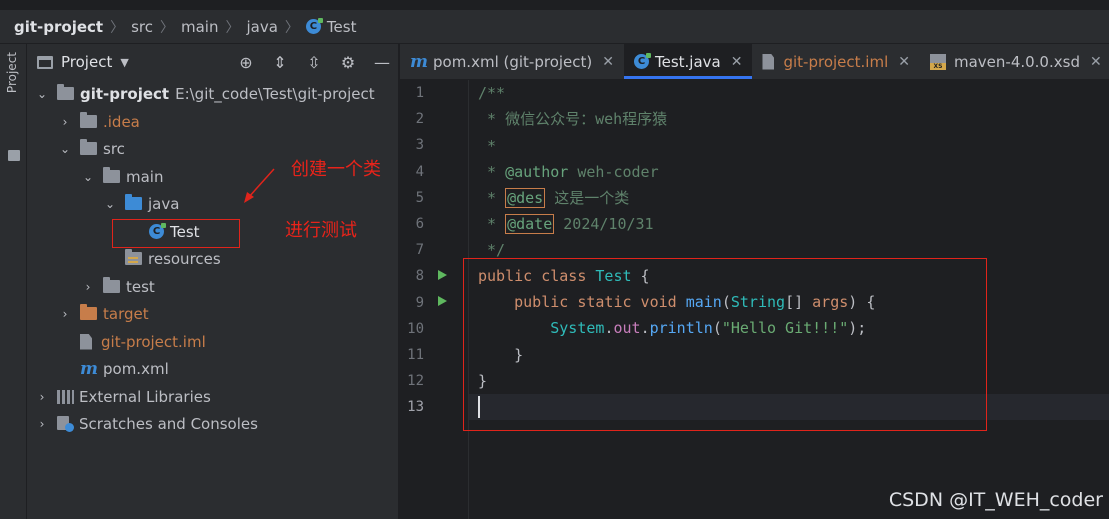  I want to click on line-number: 12, so click(415, 381).